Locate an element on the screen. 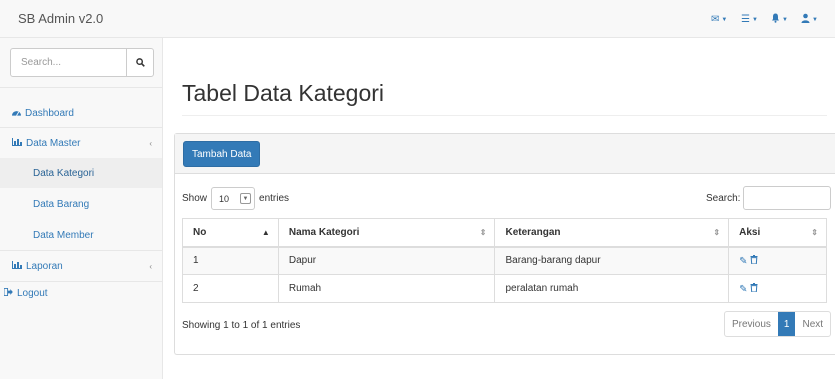 This screenshot has height=379, width=835. sidebar-item-label: Data Member is located at coordinates (63, 235).